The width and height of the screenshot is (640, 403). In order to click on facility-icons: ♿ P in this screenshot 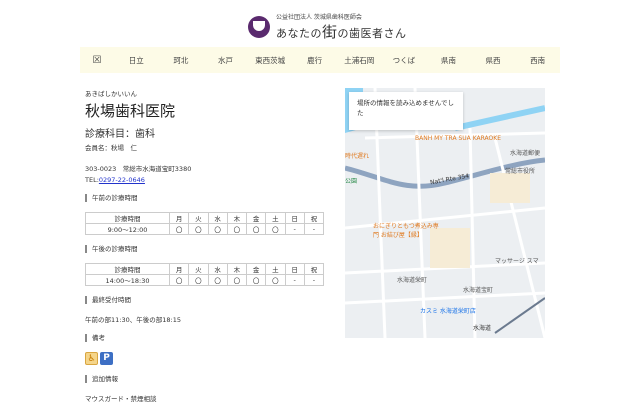, I will do `click(207, 358)`.